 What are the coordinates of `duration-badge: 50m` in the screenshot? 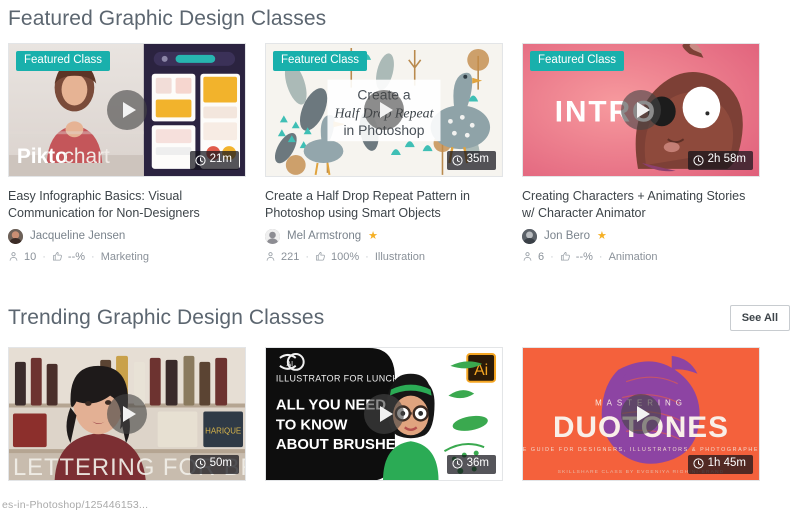 It's located at (214, 464).